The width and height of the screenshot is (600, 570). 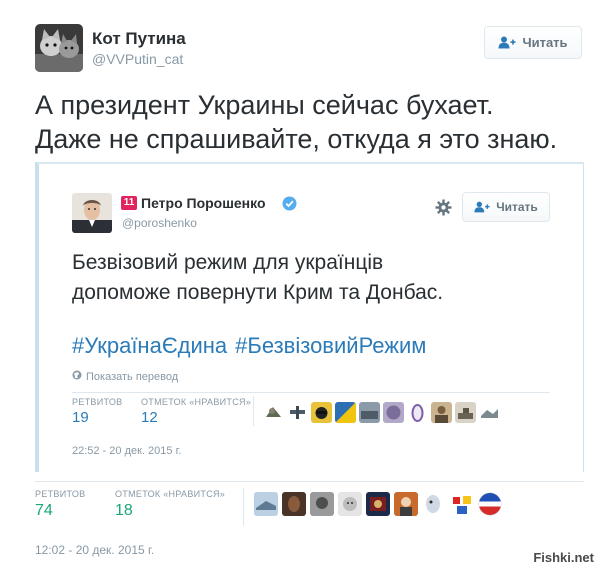 I want to click on outer-author-handle: @VVPutin_cat, so click(x=137, y=59).